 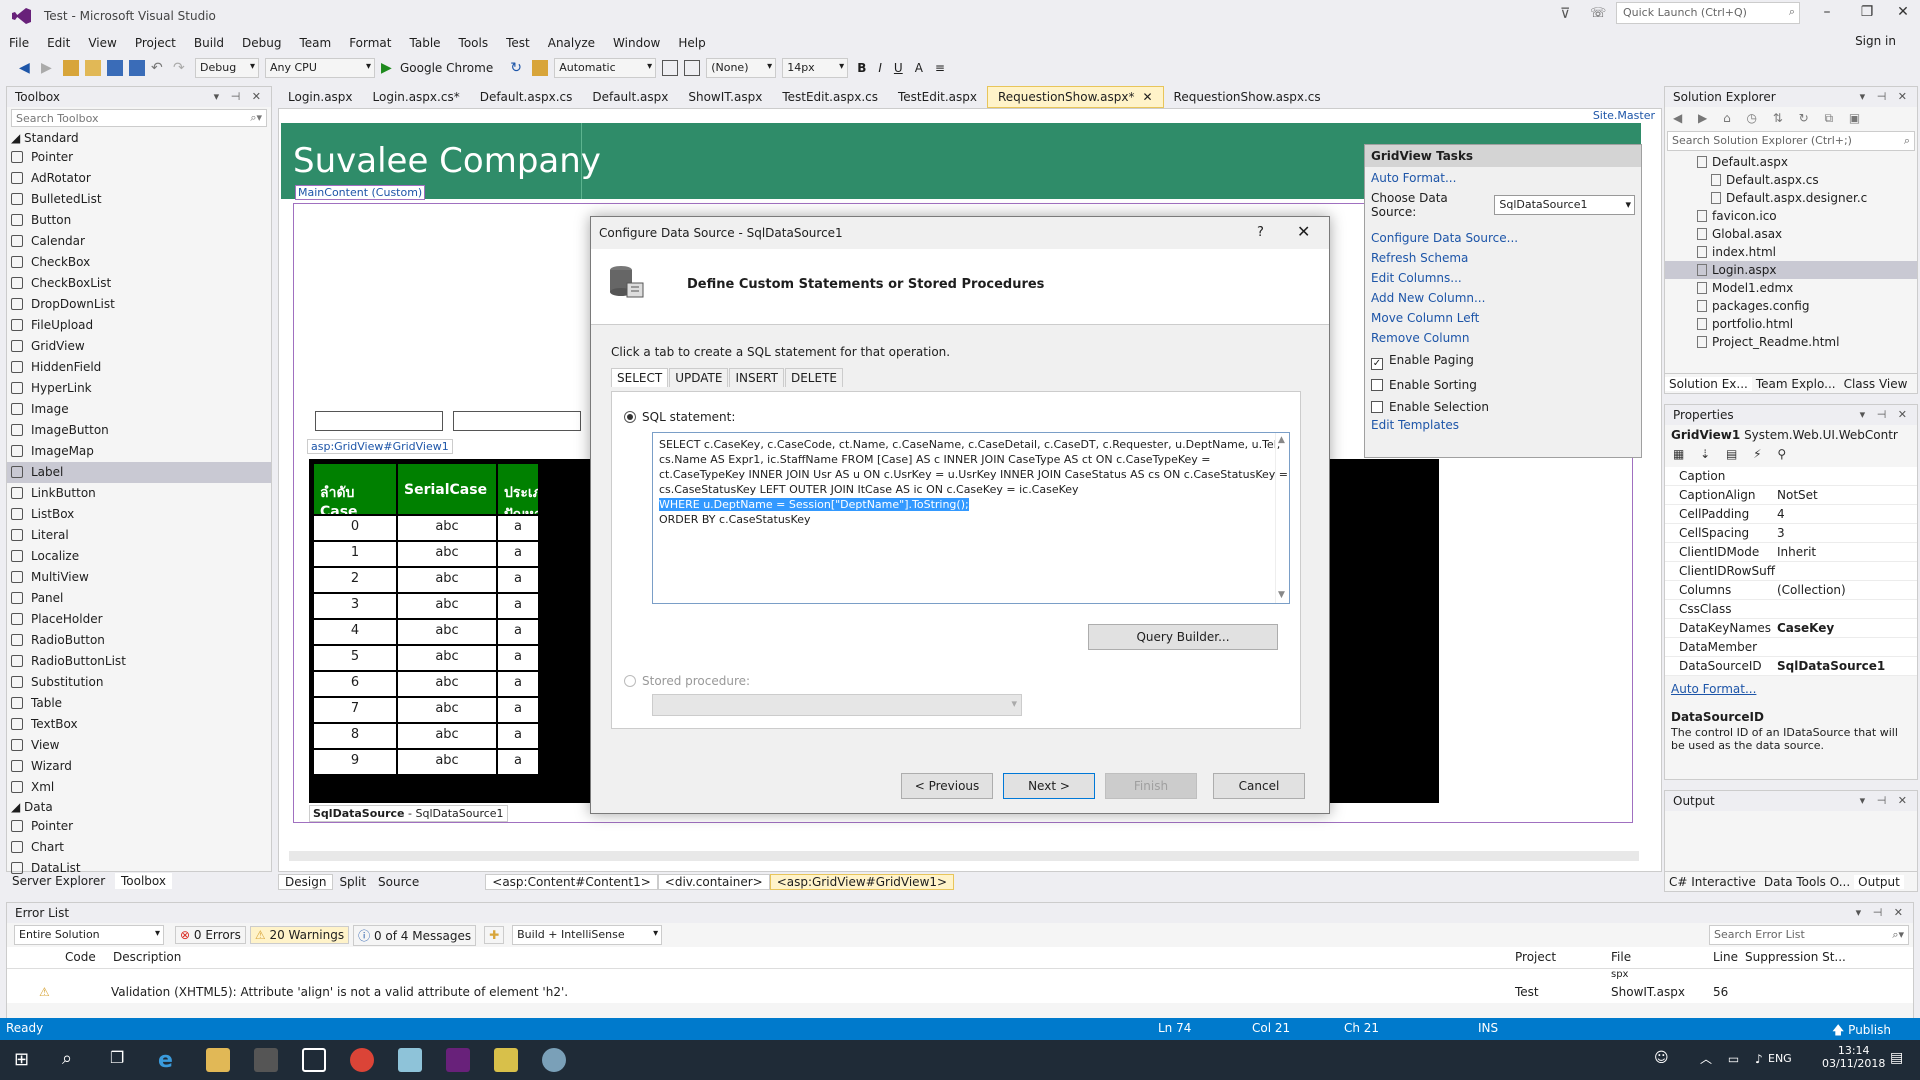 I want to click on menu-tools: Tools, so click(x=474, y=43).